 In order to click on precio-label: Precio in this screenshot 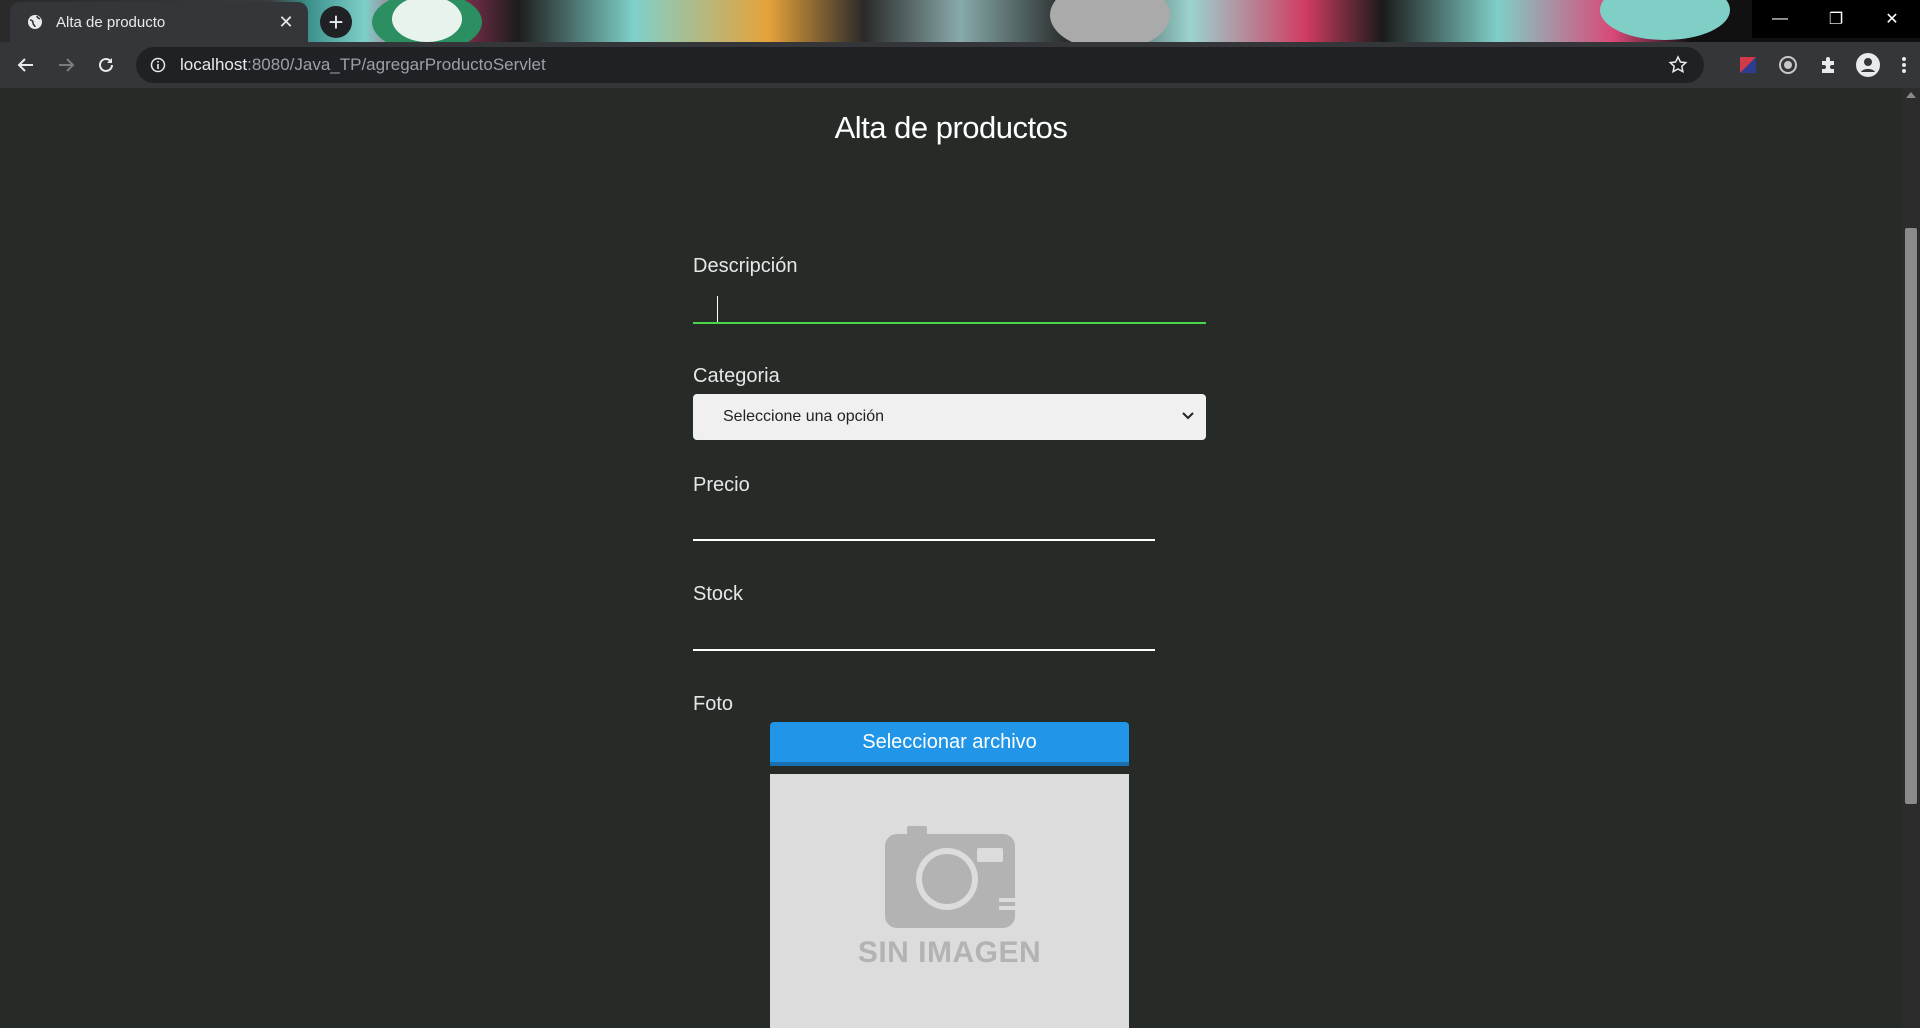, I will do `click(721, 485)`.